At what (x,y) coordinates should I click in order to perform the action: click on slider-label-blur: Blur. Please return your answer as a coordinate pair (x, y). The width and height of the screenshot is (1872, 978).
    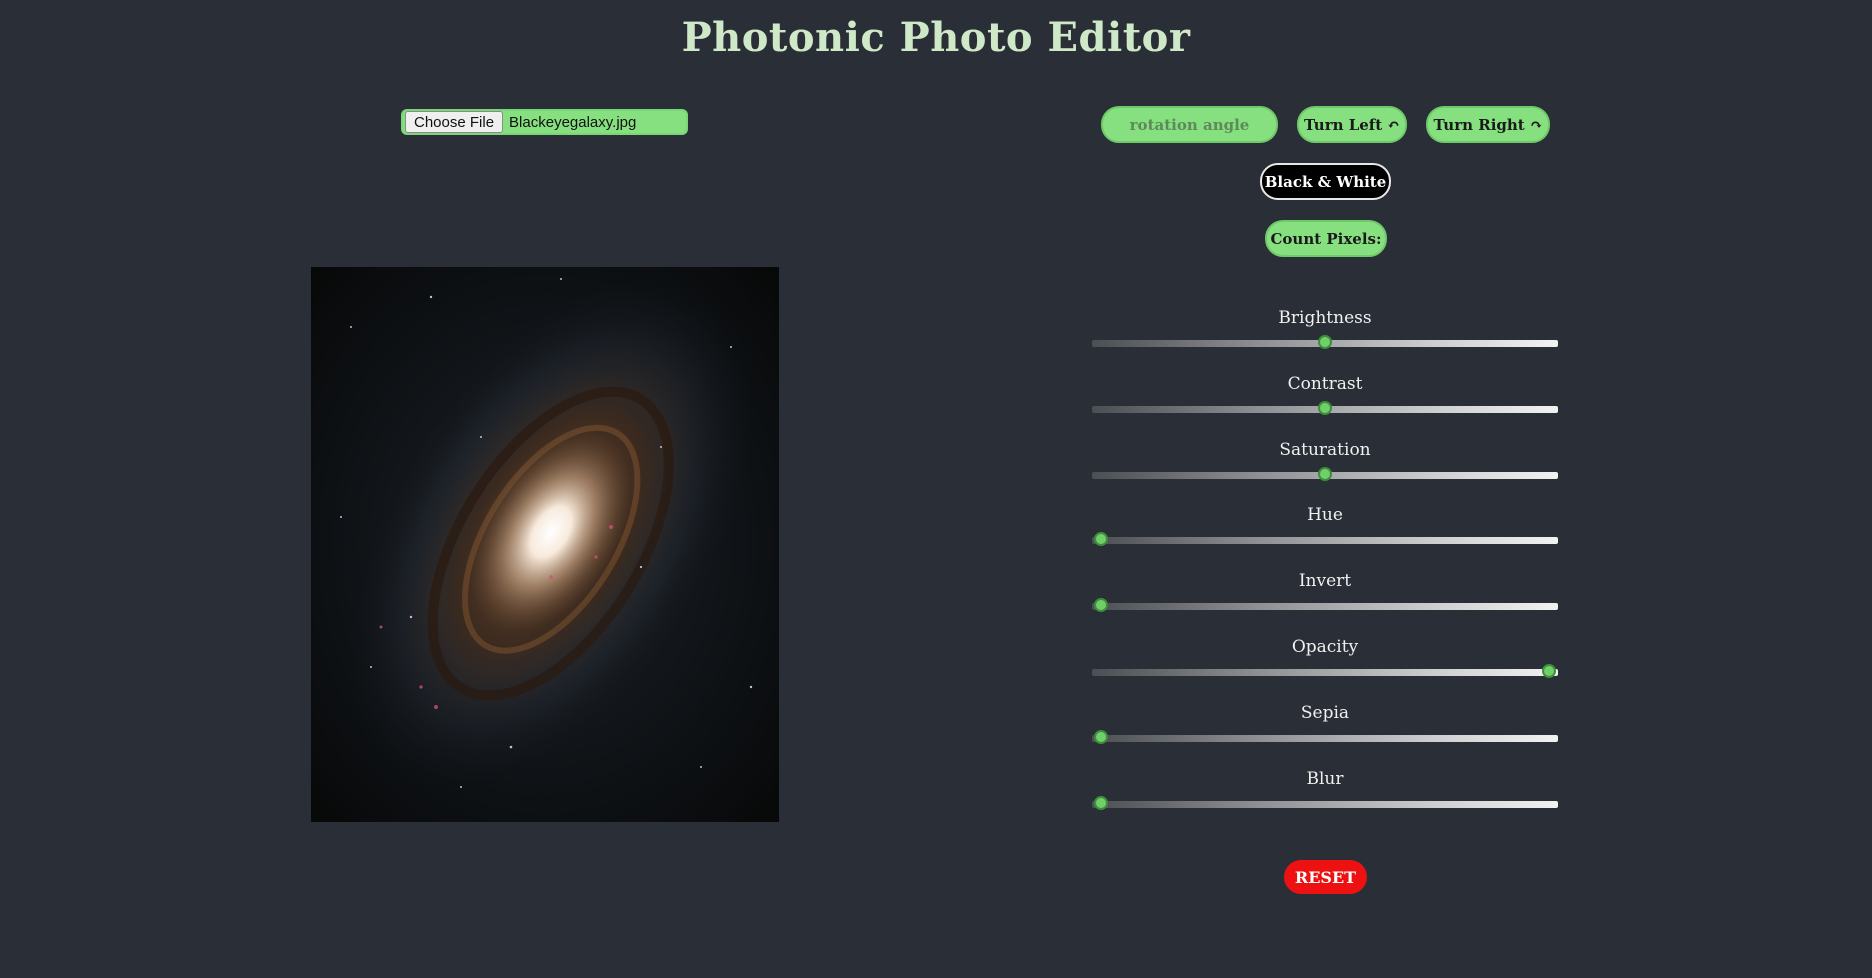
    Looking at the image, I should click on (1325, 779).